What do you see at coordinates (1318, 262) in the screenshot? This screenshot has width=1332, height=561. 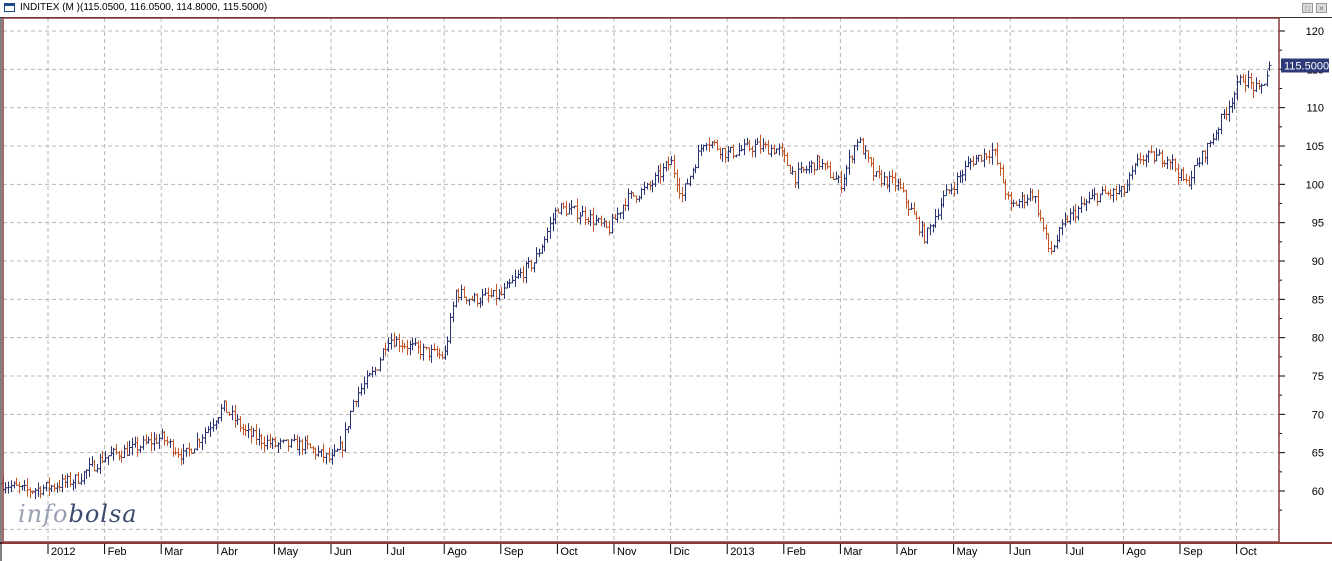 I see `y-tick-label: 90` at bounding box center [1318, 262].